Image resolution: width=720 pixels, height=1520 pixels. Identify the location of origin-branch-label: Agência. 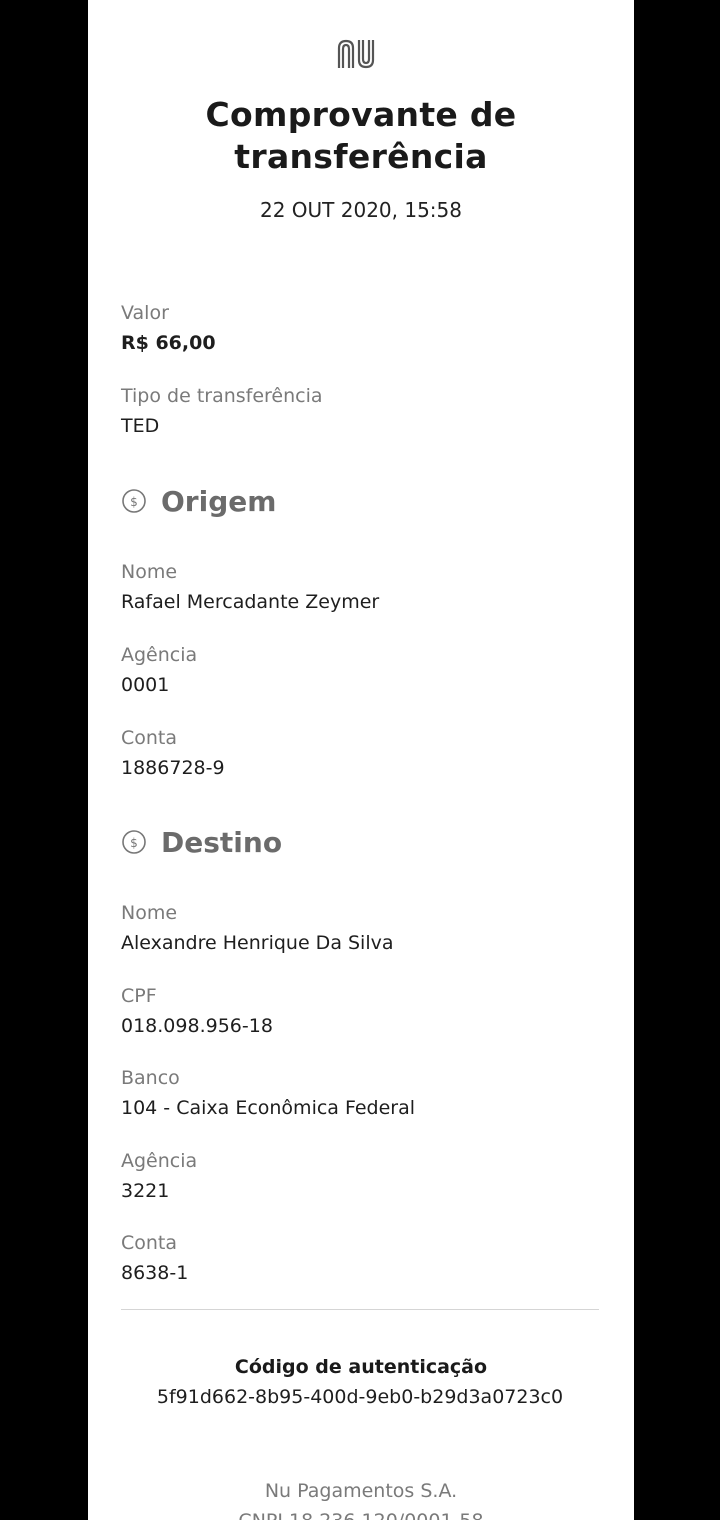
(159, 655).